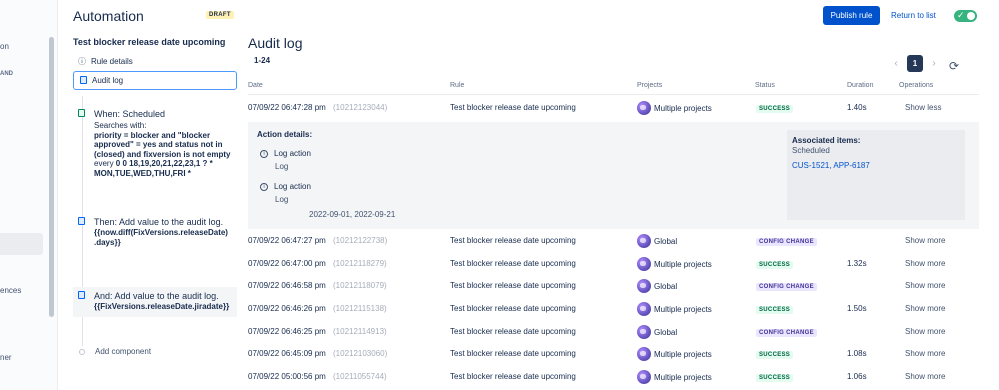 The width and height of the screenshot is (999, 390). What do you see at coordinates (255, 85) in the screenshot?
I see `column-header-date: Date` at bounding box center [255, 85].